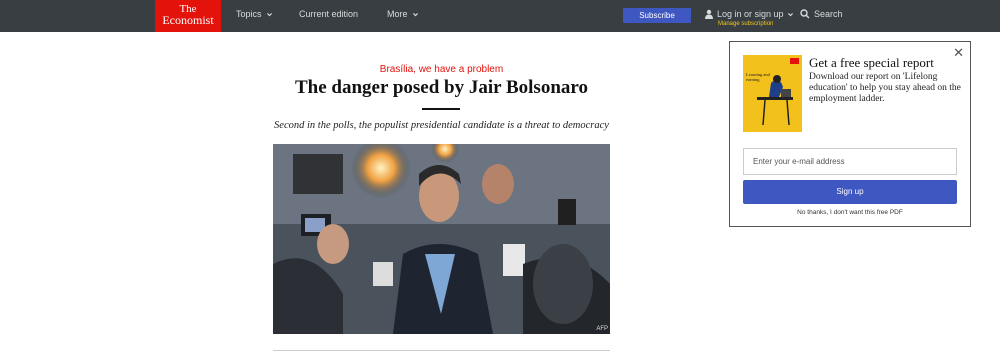 The image size is (1000, 357). I want to click on nav-topics: Topics, so click(254, 14).